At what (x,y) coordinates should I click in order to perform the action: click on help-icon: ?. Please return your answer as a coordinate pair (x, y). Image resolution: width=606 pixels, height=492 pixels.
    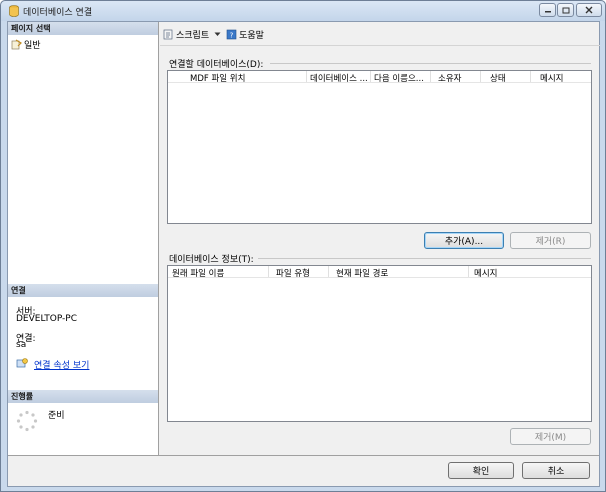
    Looking at the image, I should click on (231, 34).